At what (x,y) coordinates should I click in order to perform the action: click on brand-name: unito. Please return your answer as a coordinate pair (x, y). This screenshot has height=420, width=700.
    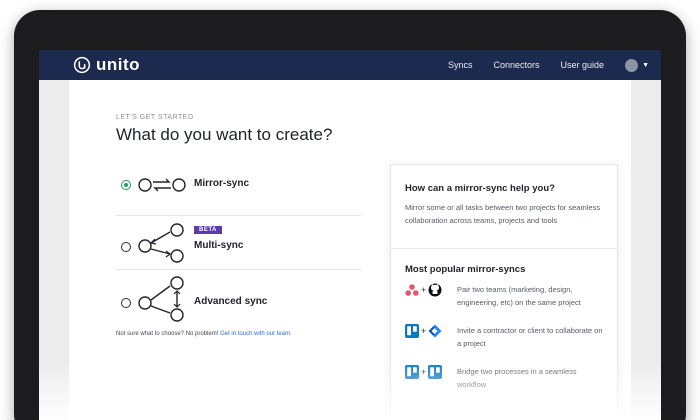
    Looking at the image, I should click on (118, 64).